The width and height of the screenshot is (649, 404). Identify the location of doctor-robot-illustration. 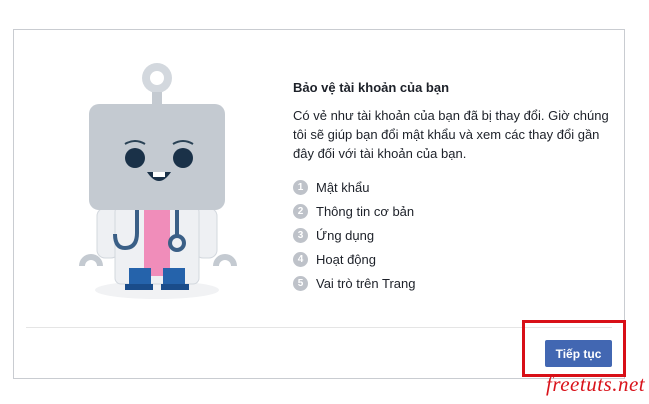
(158, 181).